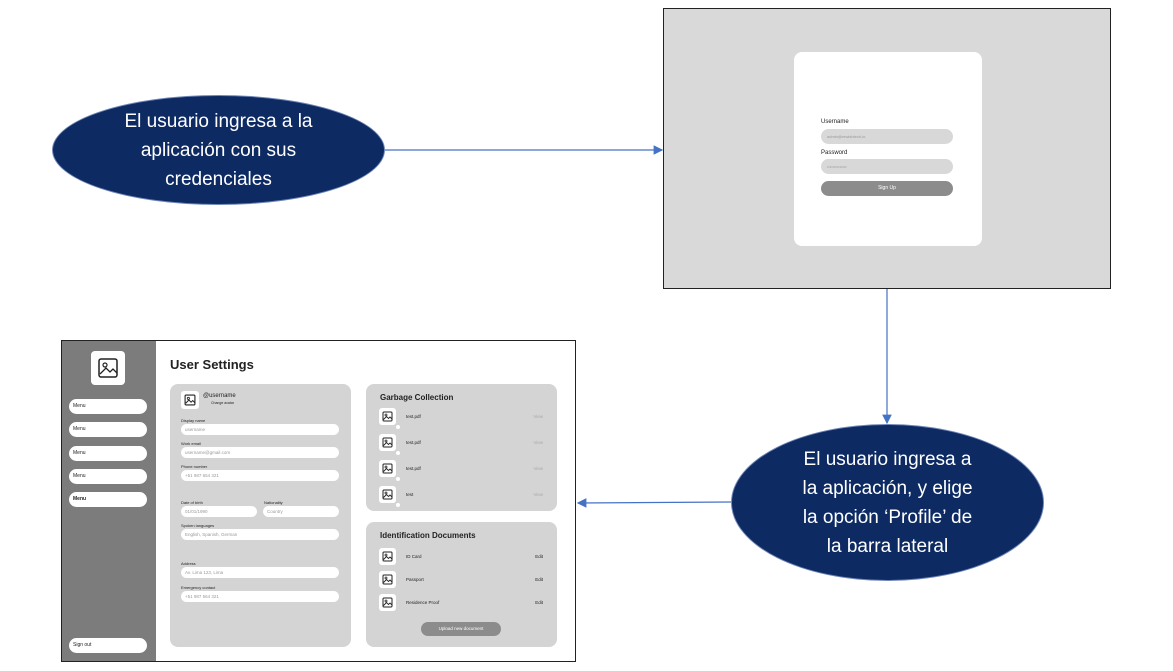  Describe the element at coordinates (260, 596) in the screenshot. I see `emergency-contact-input: +51 987 564 321` at that location.